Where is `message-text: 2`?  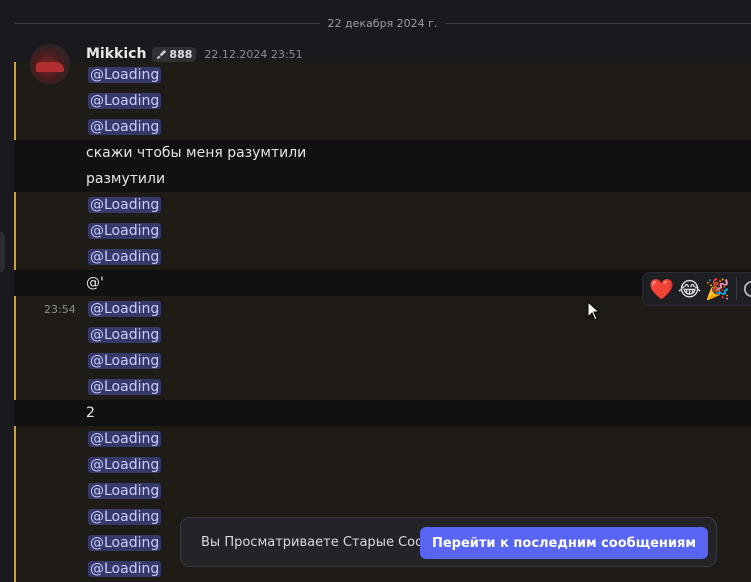 message-text: 2 is located at coordinates (90, 413).